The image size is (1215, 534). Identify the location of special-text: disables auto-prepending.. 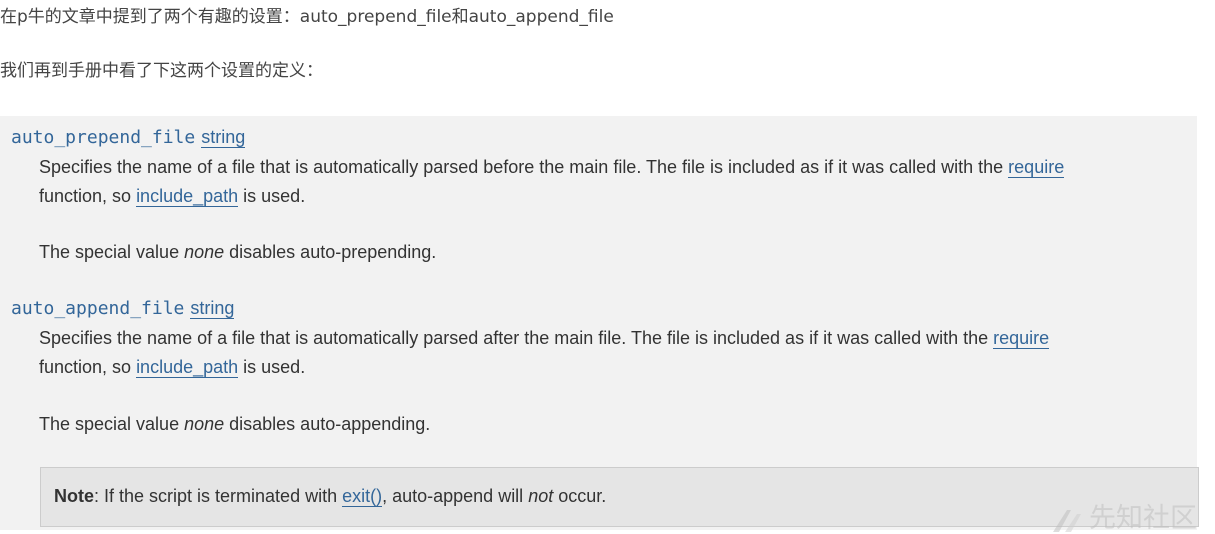
(330, 252).